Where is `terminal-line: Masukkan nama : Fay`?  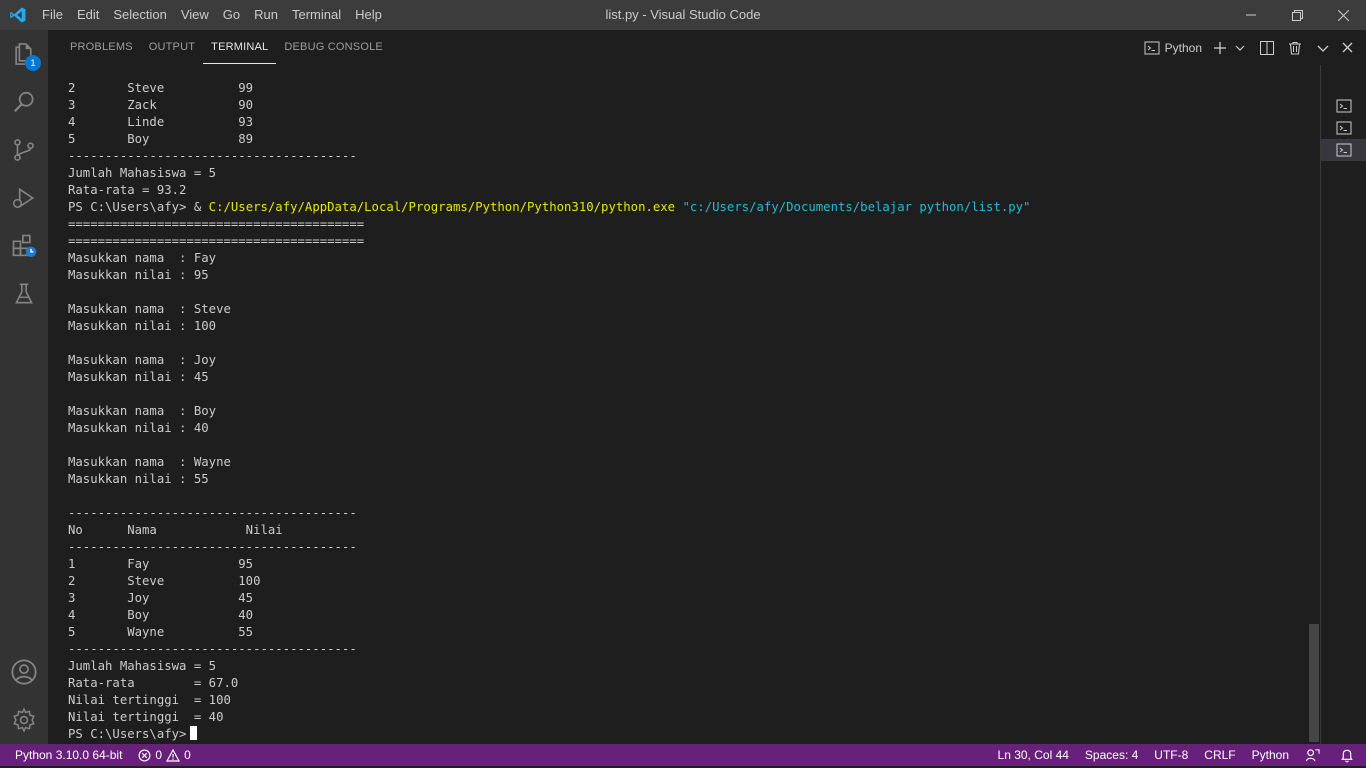 terminal-line: Masukkan nama : Fay is located at coordinates (142, 258).